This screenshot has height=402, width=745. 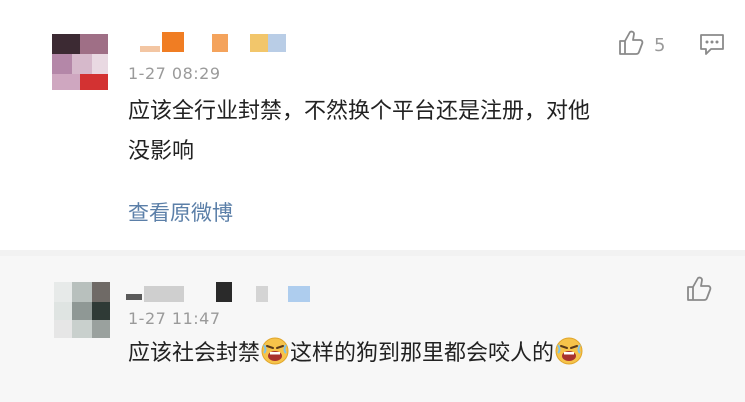 What do you see at coordinates (174, 73) in the screenshot?
I see `comment-time: 1-27 08:29` at bounding box center [174, 73].